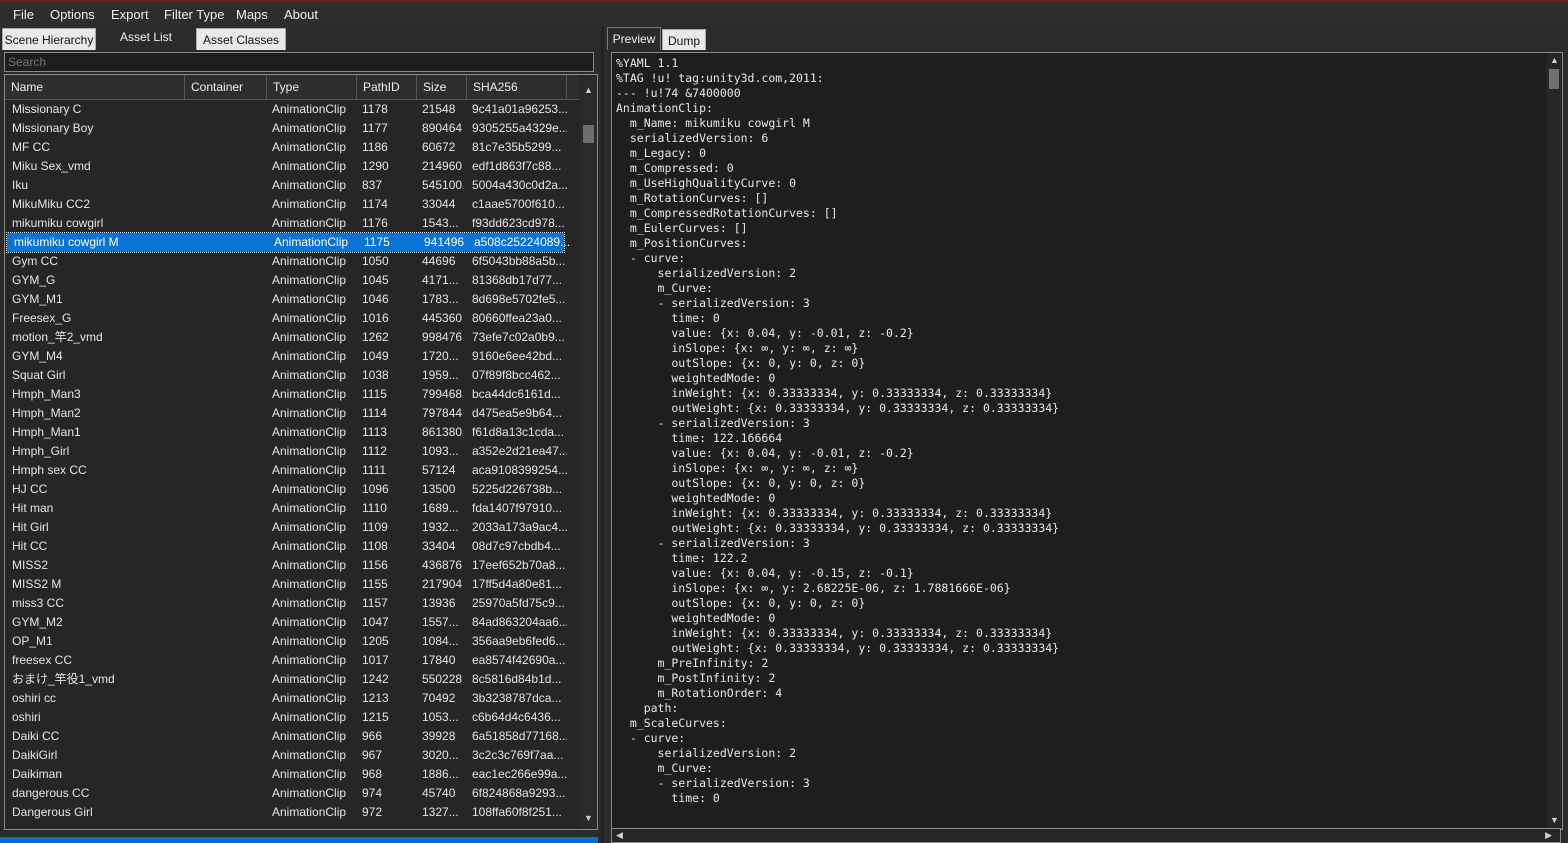  Describe the element at coordinates (1548, 835) in the screenshot. I see `scroll-right-icon: ▶` at that location.